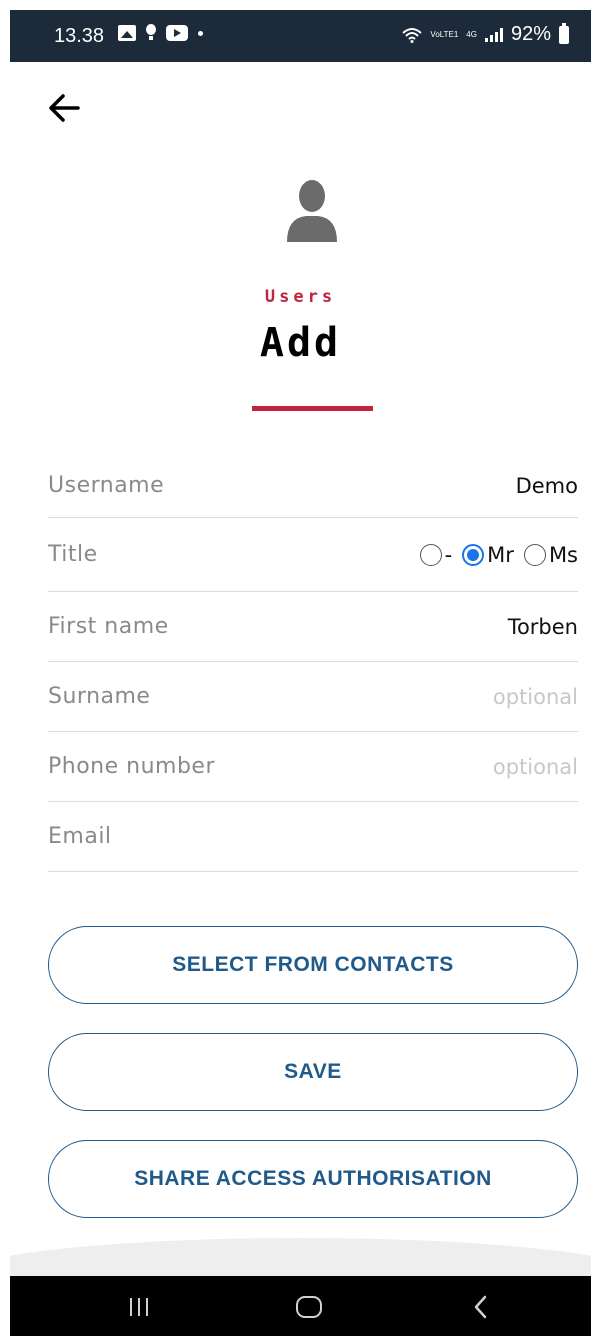  Describe the element at coordinates (200, 33) in the screenshot. I see `more-notifications-dot-icon` at that location.